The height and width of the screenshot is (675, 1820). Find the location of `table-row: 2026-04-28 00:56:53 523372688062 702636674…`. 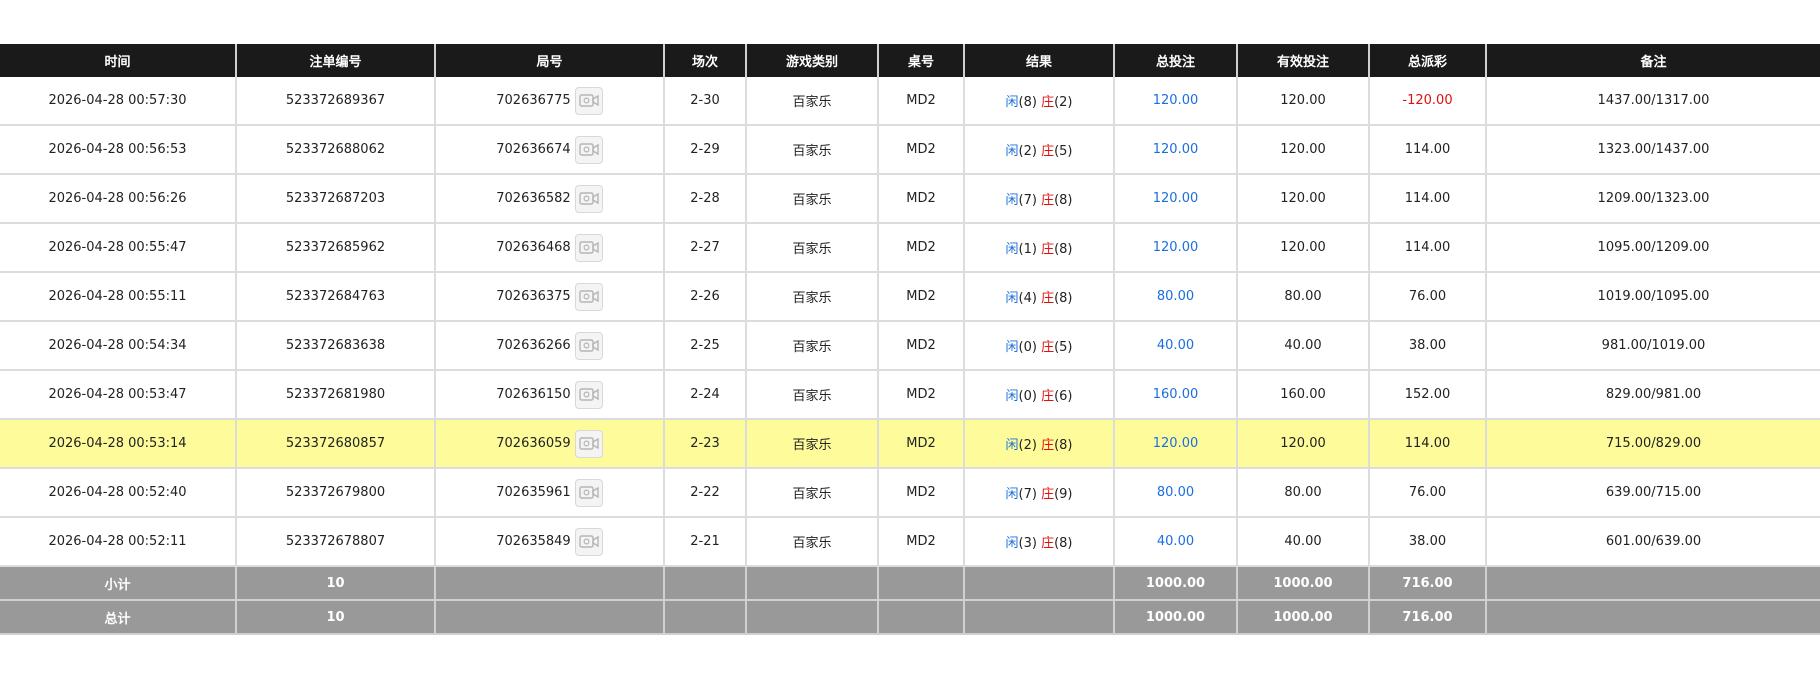

table-row: 2026-04-28 00:56:53 523372688062 702636674… is located at coordinates (910, 150).